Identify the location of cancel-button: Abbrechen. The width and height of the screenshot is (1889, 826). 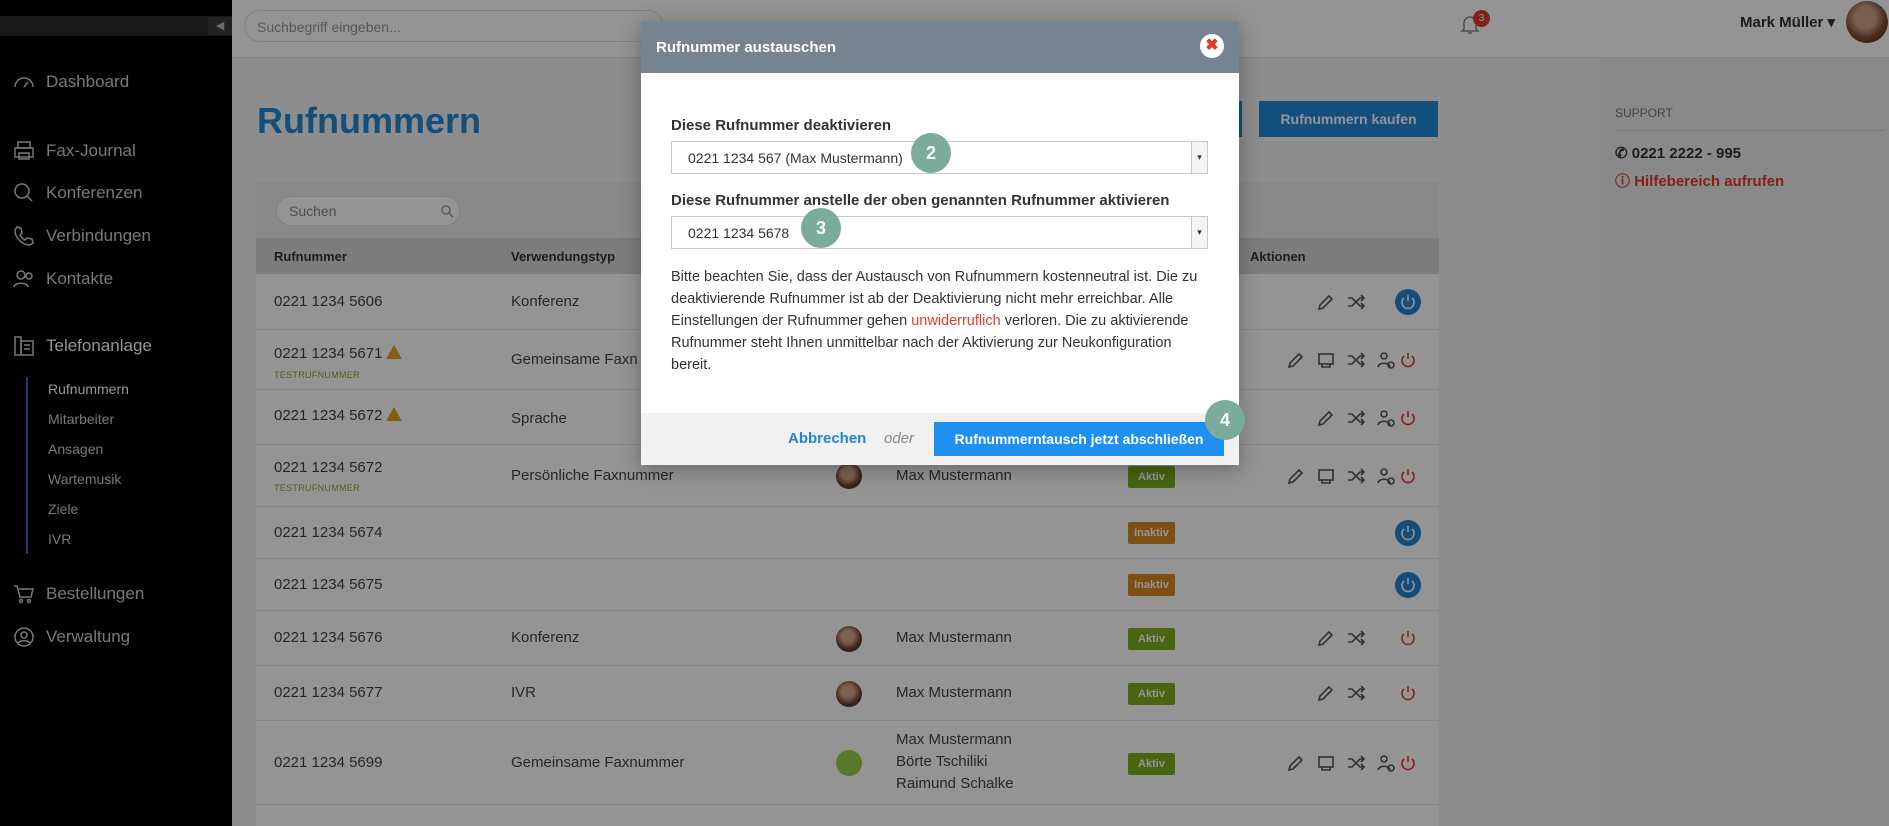
(827, 438).